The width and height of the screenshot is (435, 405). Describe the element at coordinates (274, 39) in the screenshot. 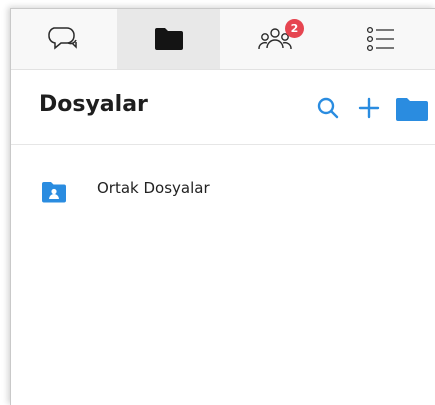

I see `tab-contacts: 2` at that location.